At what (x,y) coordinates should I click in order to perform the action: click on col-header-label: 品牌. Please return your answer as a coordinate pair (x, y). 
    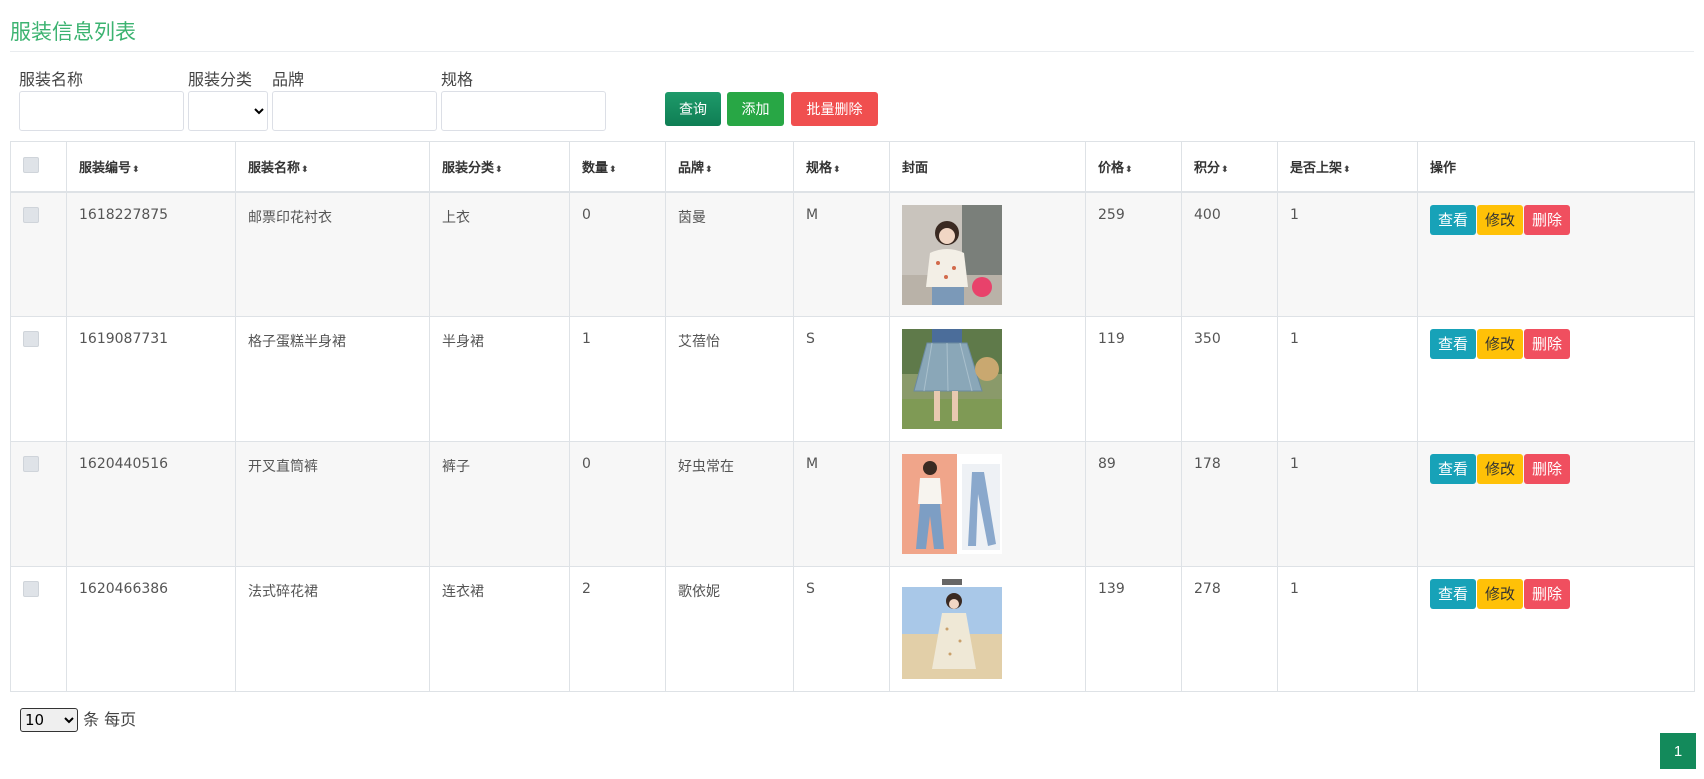
    Looking at the image, I should click on (691, 168).